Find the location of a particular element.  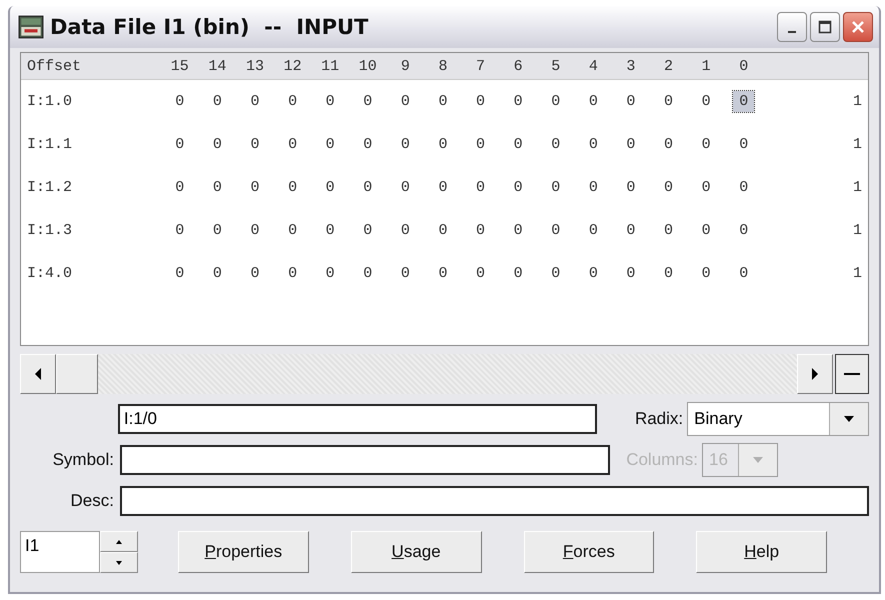

close-button is located at coordinates (858, 27).